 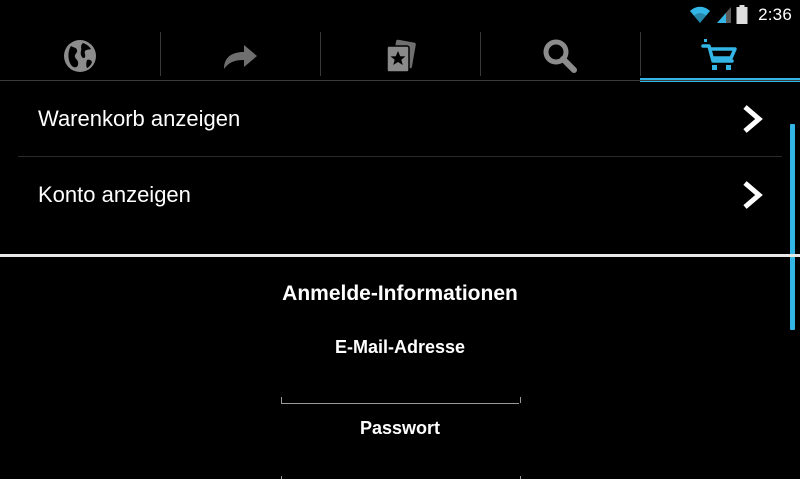 I want to click on wifi-icon, so click(x=700, y=14).